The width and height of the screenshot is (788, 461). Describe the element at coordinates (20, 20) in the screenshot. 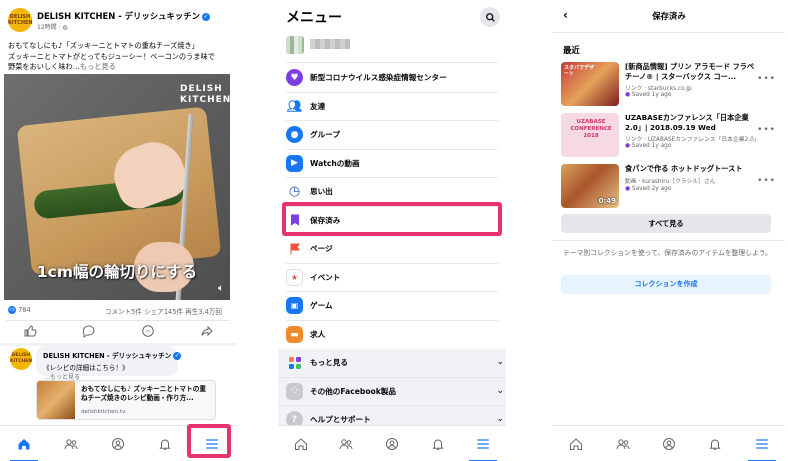

I see `page-avatar: DELISH KITCHEN` at that location.